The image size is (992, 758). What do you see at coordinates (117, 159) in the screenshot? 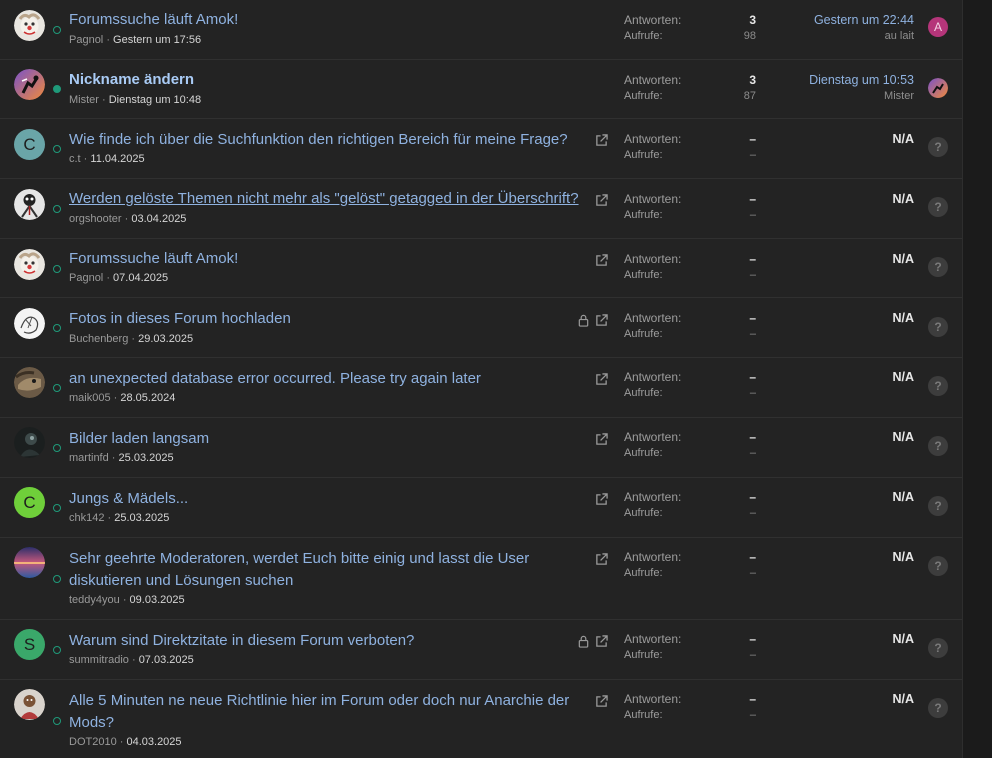
I see `thread-date: 11.04.2025` at bounding box center [117, 159].